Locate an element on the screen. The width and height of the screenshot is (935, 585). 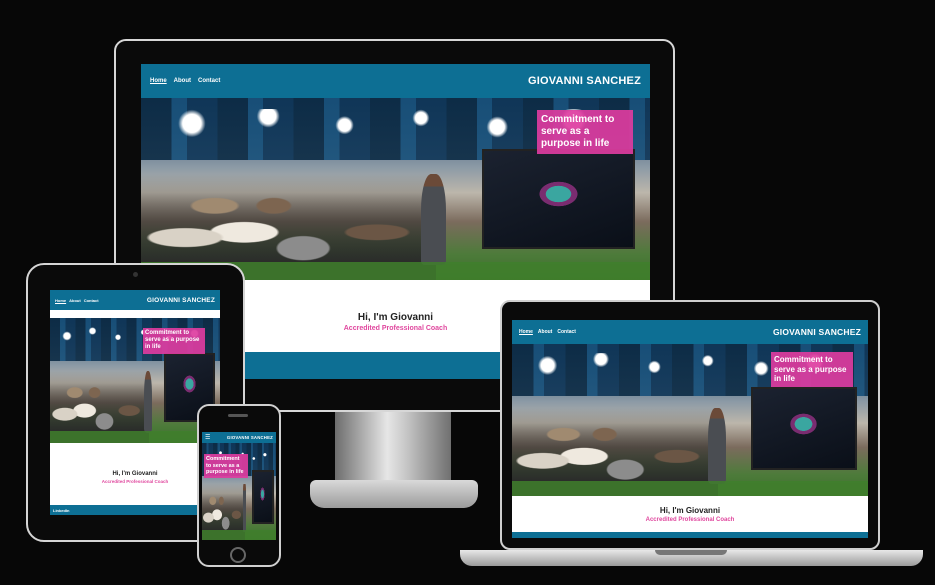
tablet-camera is located at coordinates (135, 274).